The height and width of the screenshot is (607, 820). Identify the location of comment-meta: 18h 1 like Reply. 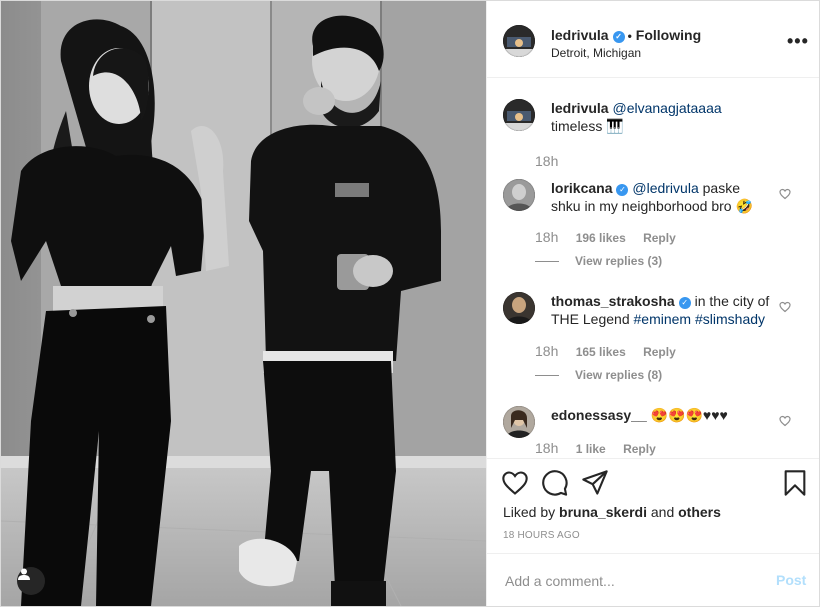
(595, 448).